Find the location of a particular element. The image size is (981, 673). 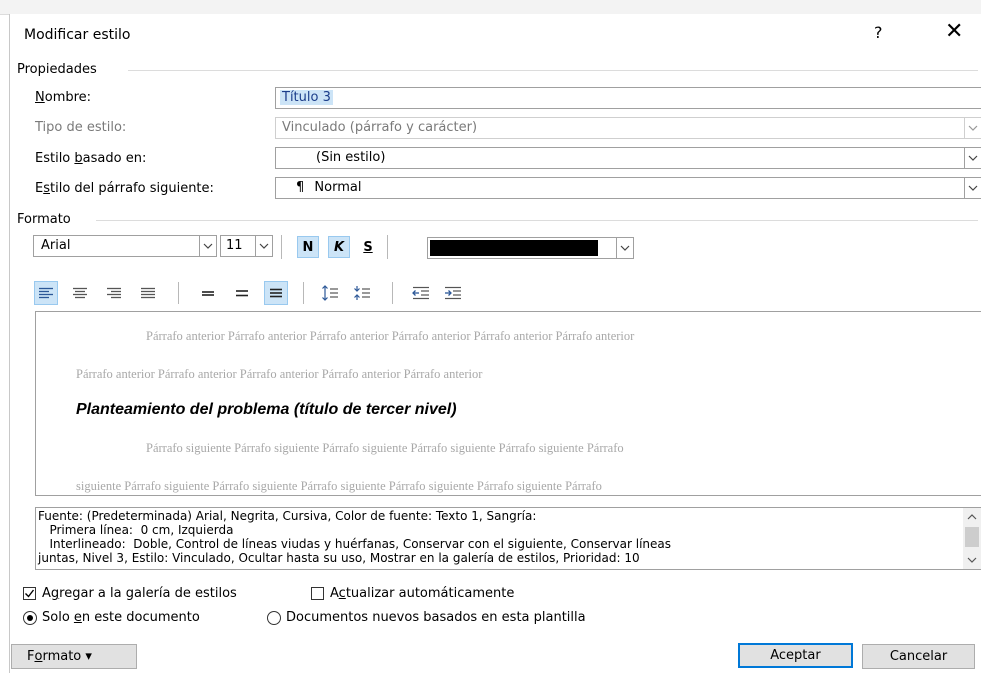

single-spacing-icon is located at coordinates (208, 293).